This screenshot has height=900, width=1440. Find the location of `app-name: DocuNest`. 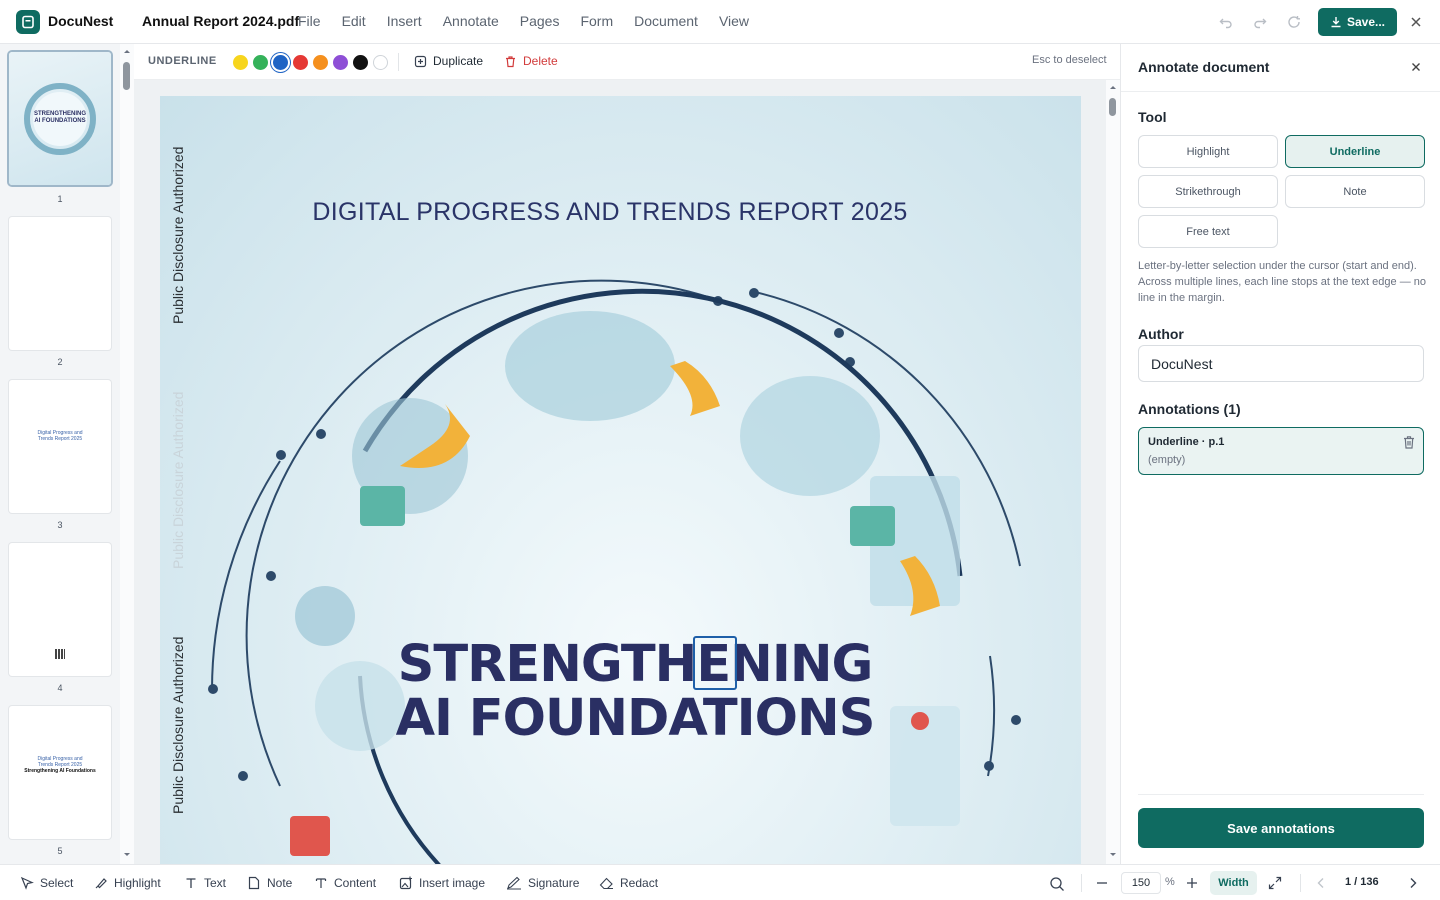

app-name: DocuNest is located at coordinates (81, 21).